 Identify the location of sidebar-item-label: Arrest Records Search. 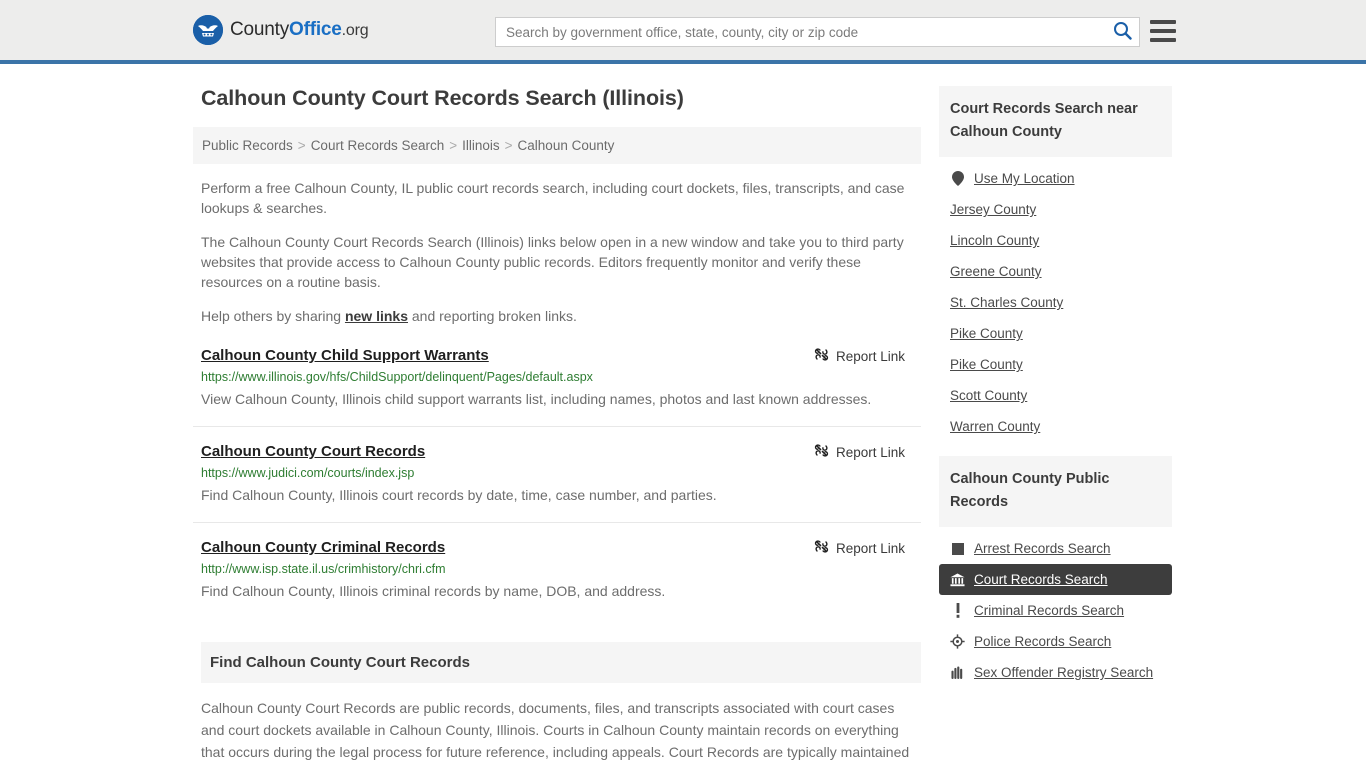
(1042, 548).